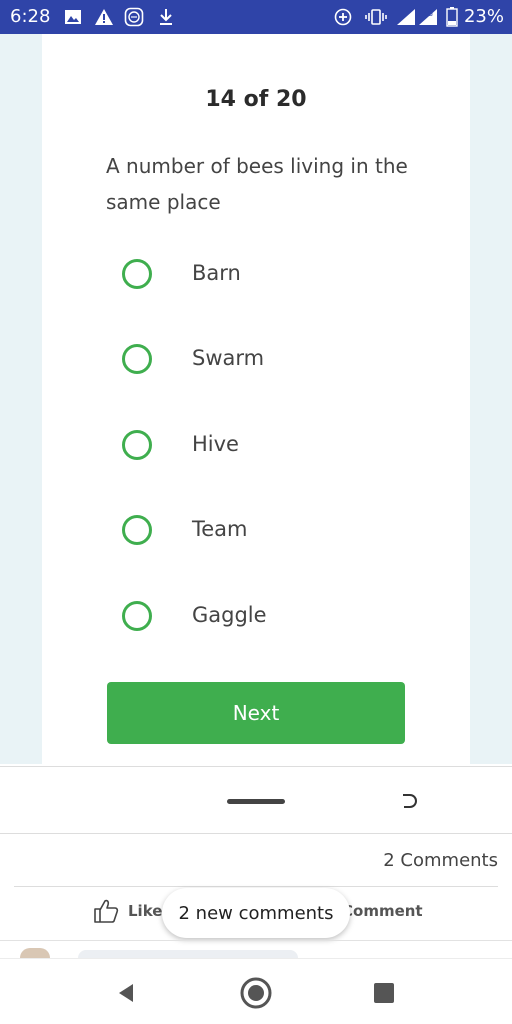 Image resolution: width=512 pixels, height=1024 pixels. Describe the element at coordinates (166, 17) in the screenshot. I see `download-icon` at that location.